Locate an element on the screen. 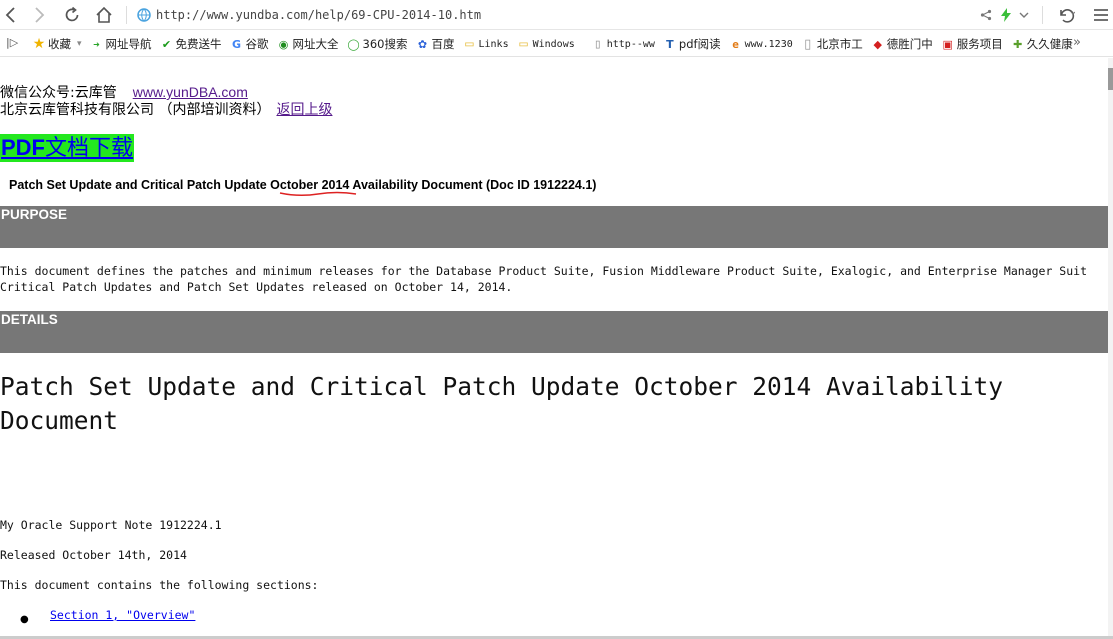  chevron-down-icon is located at coordinates (1024, 15).